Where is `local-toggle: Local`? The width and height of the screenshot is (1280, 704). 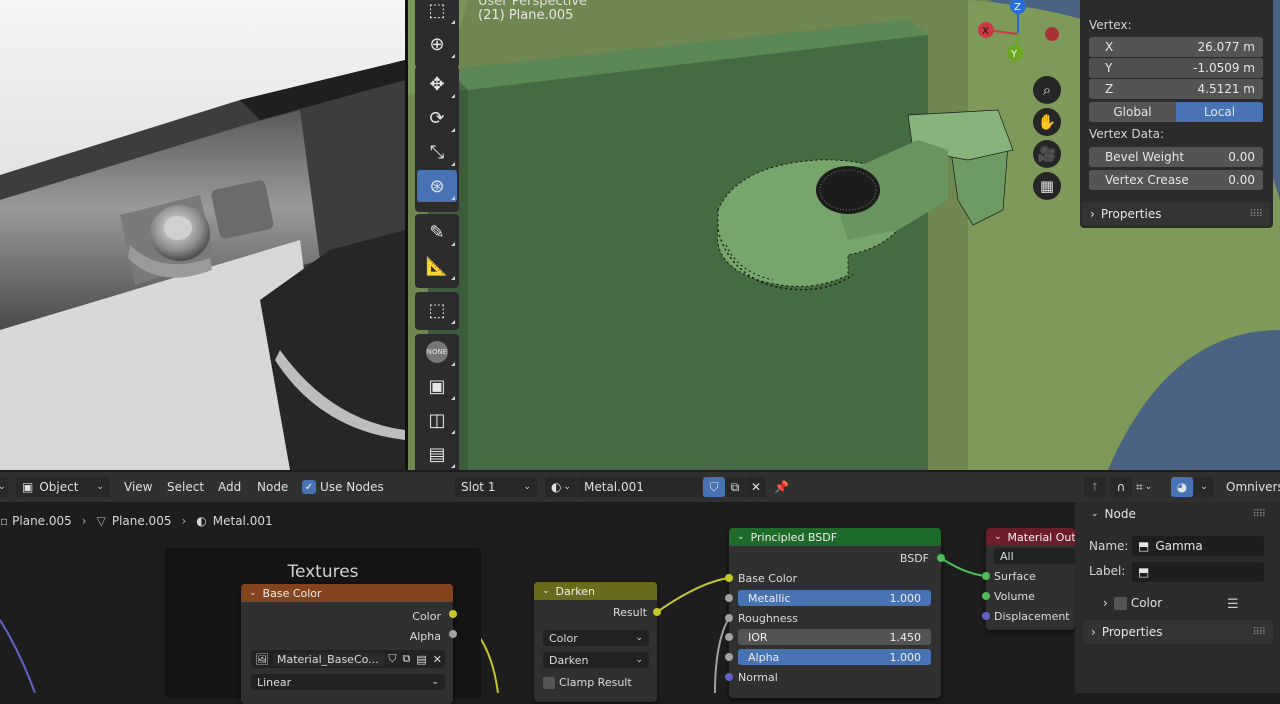 local-toggle: Local is located at coordinates (1219, 112).